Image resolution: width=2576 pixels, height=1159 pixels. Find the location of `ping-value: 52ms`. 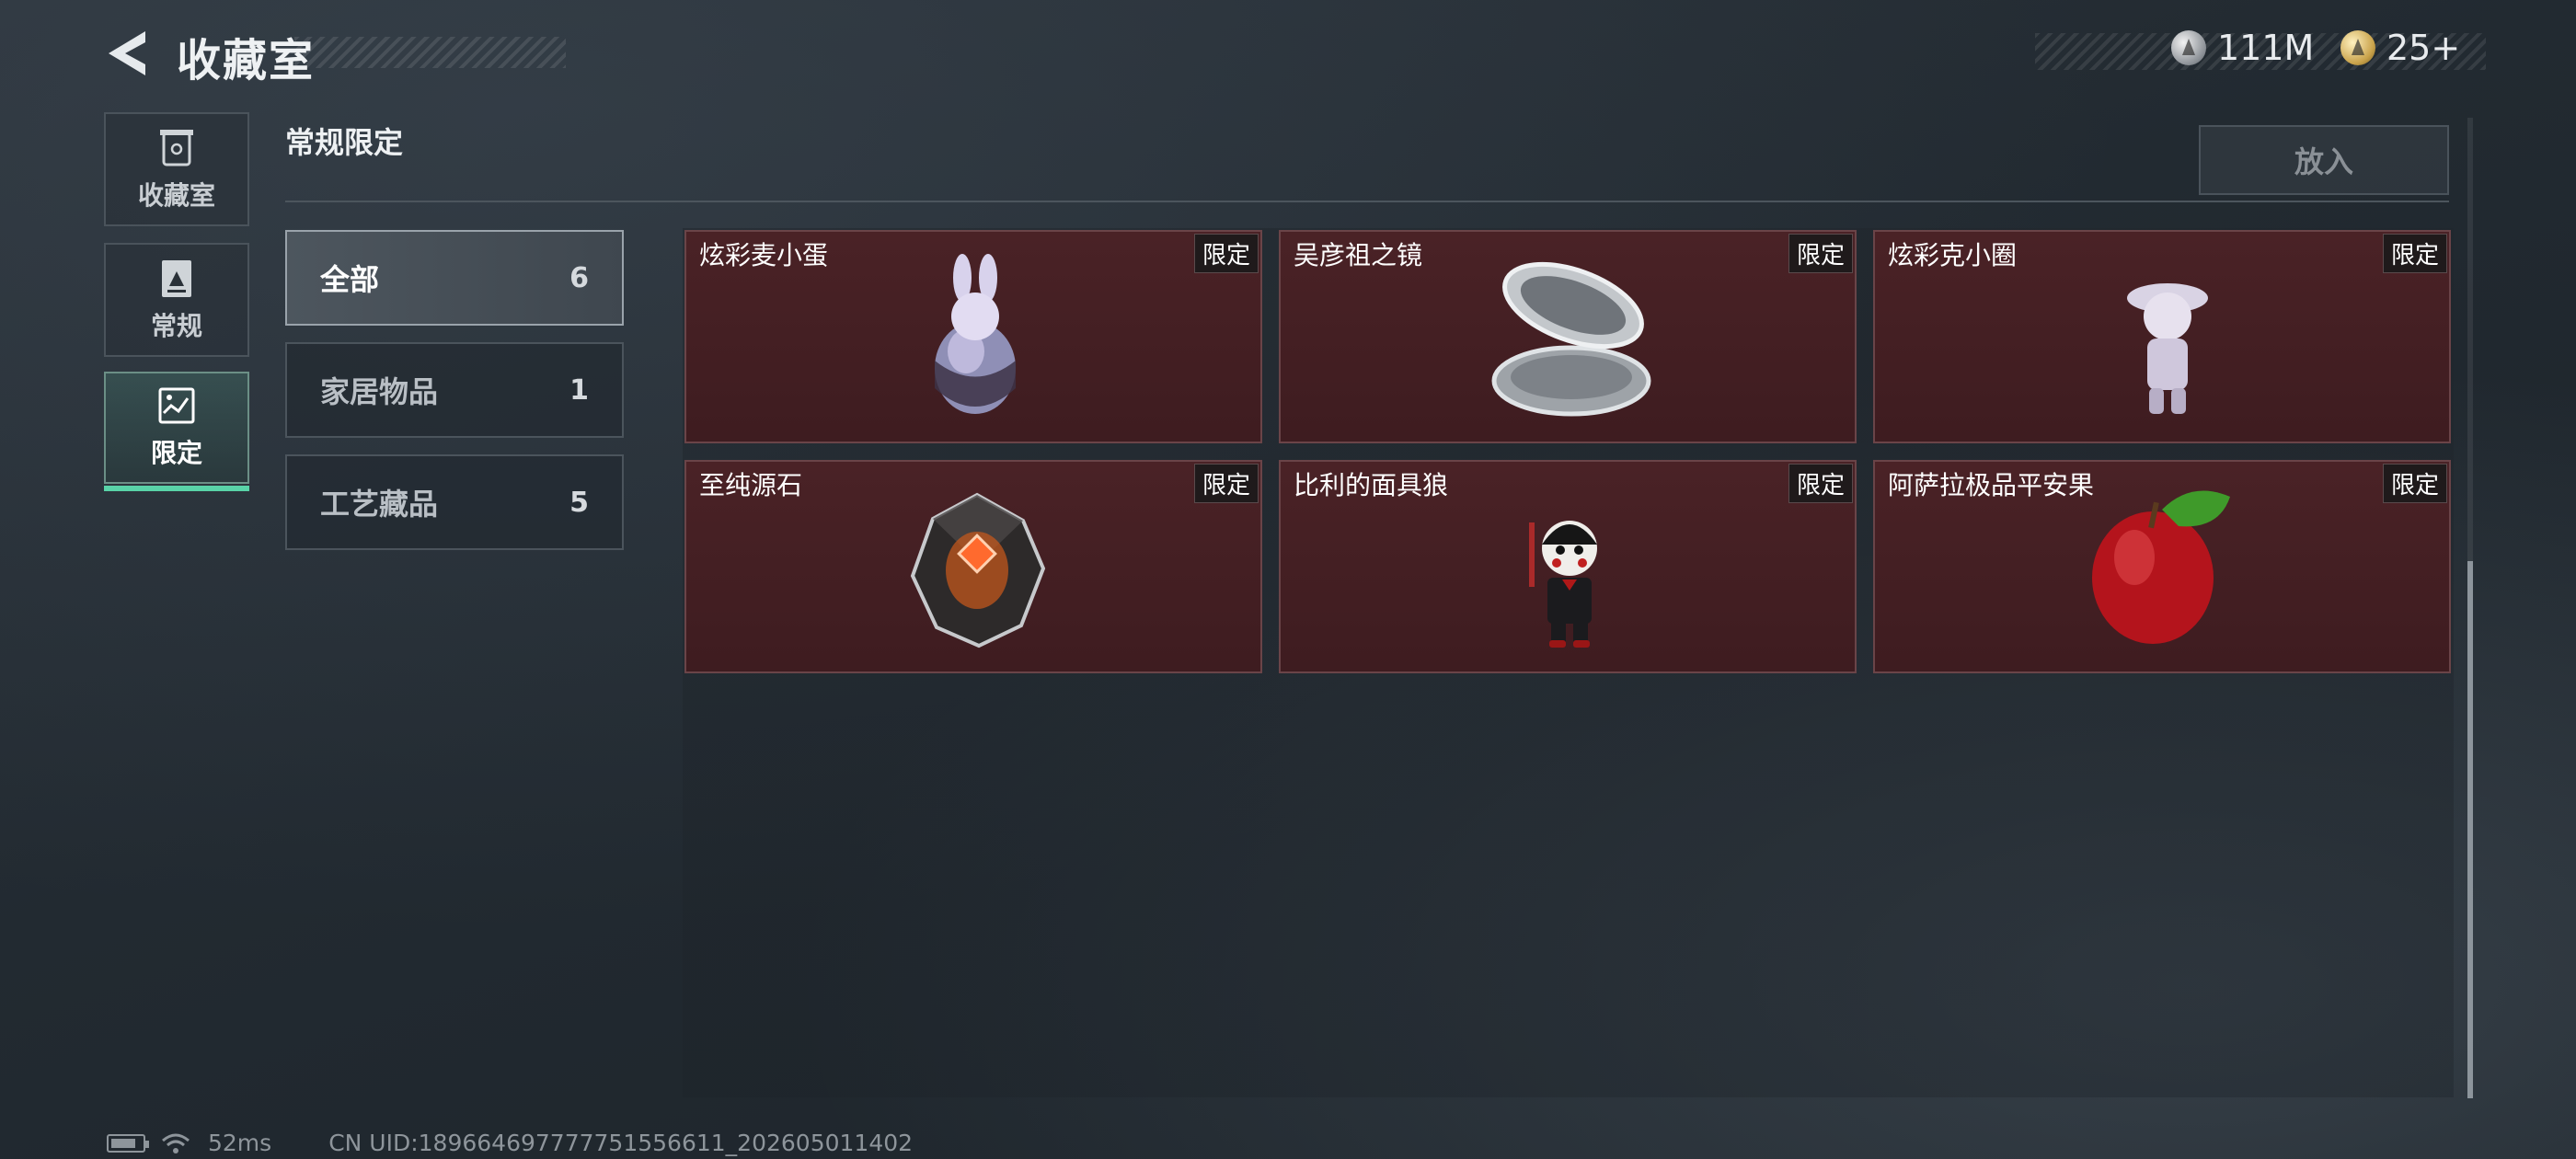

ping-value: 52ms is located at coordinates (240, 1143).